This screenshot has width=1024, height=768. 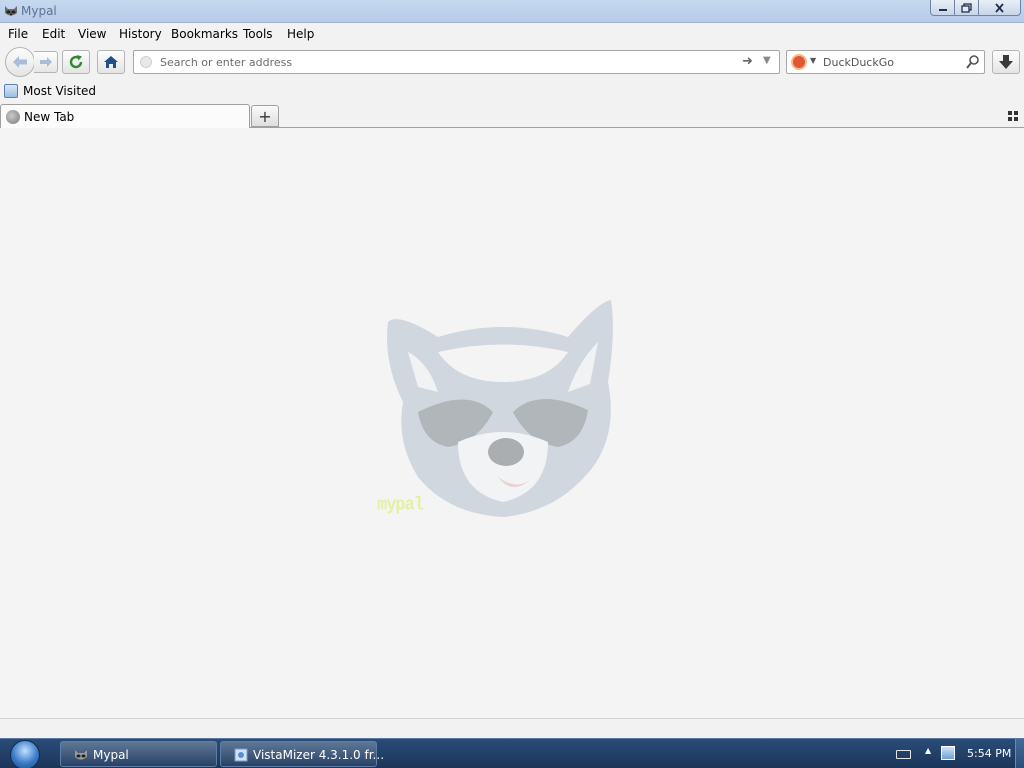 I want to click on menu-edit: Edit, so click(x=53, y=34).